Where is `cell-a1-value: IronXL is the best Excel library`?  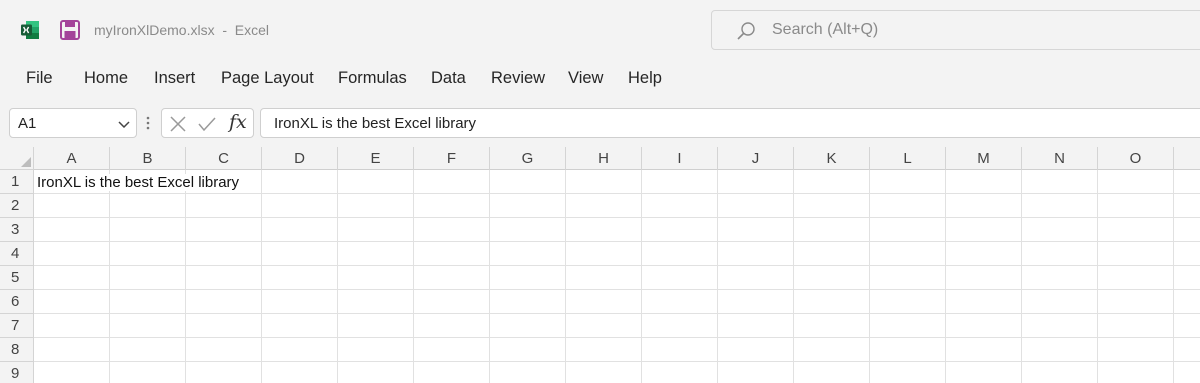
cell-a1-value: IronXL is the best Excel library is located at coordinates (139, 182).